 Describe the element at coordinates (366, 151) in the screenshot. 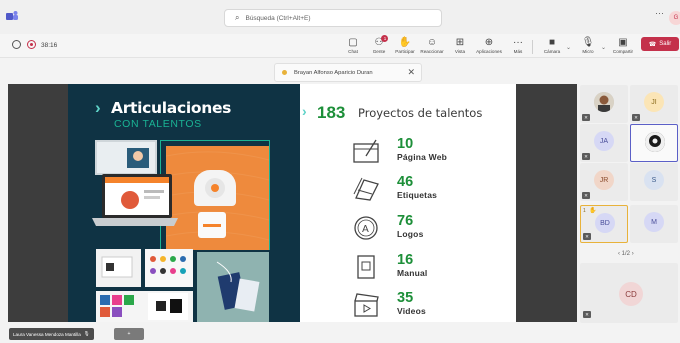

I see `web-page-icon` at that location.